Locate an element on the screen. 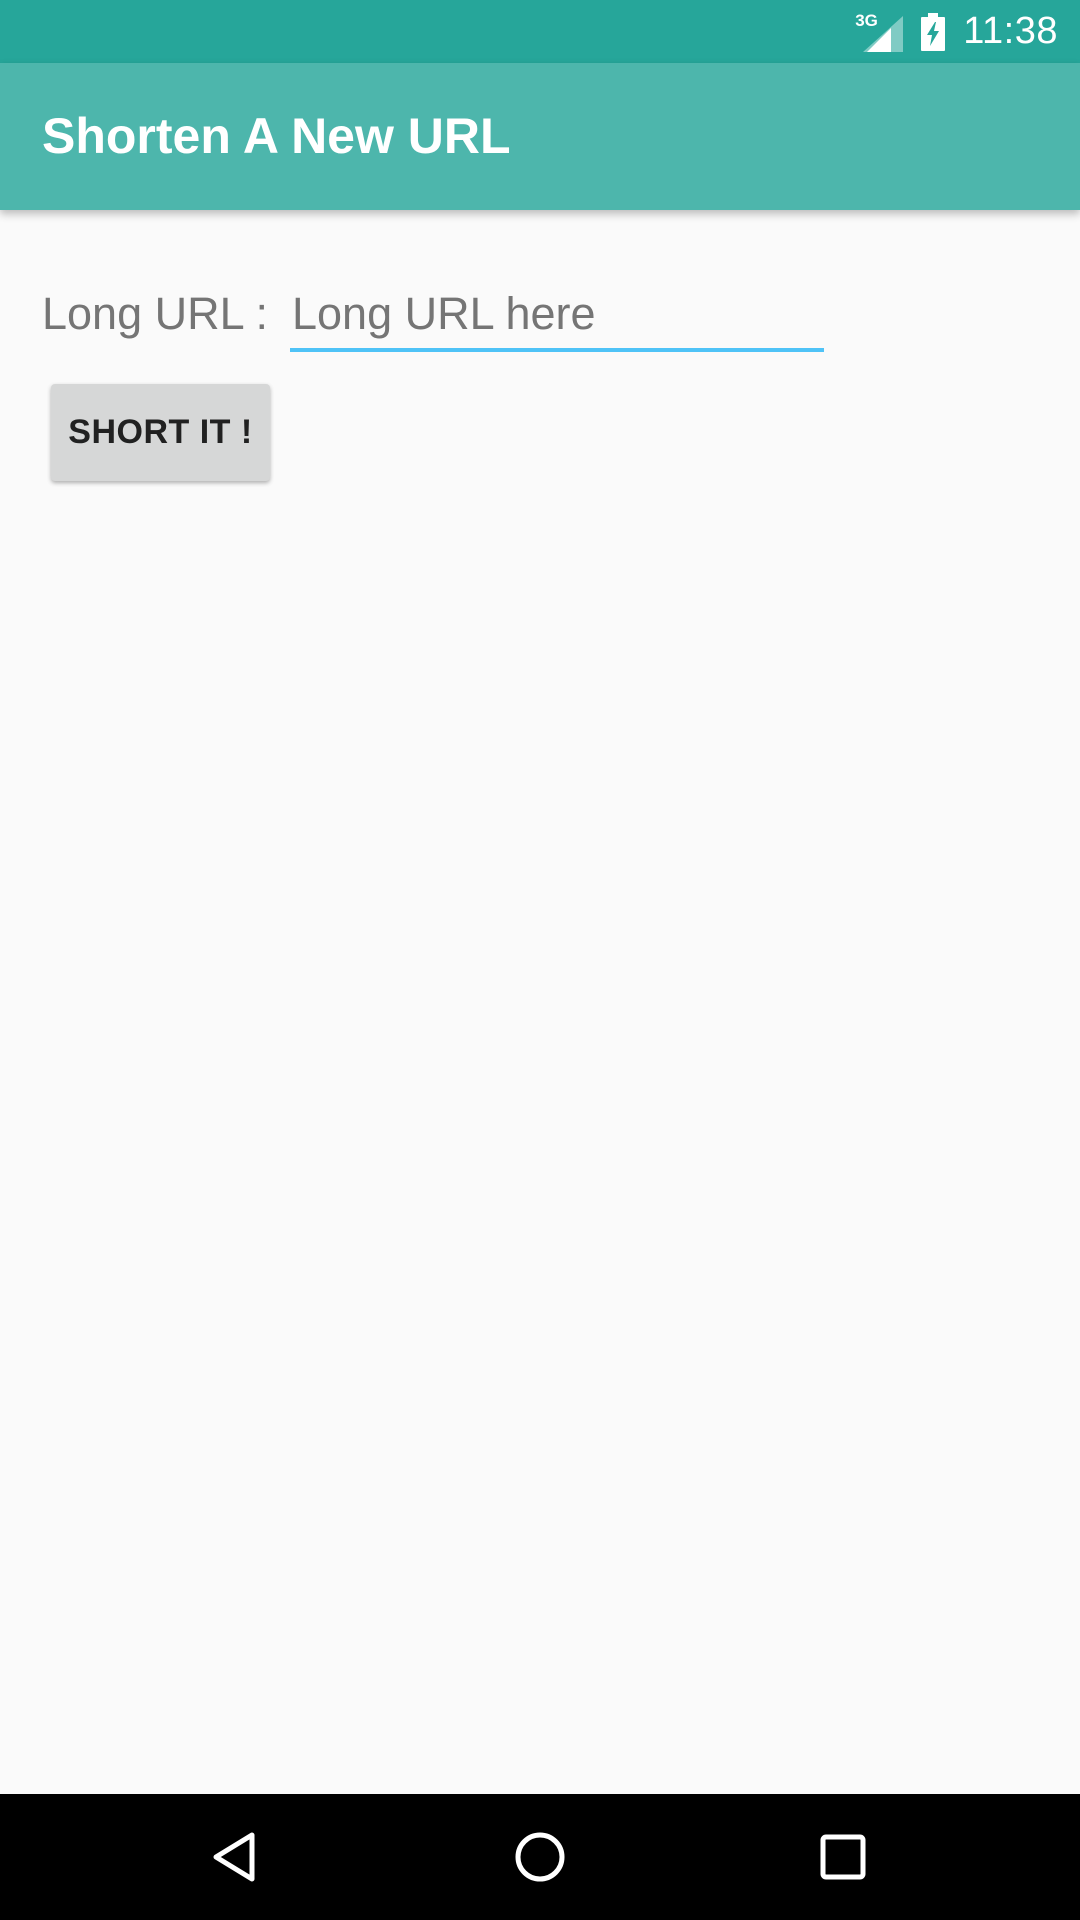 The image size is (1080, 1920). app-bar: Shorten A New URL is located at coordinates (540, 136).